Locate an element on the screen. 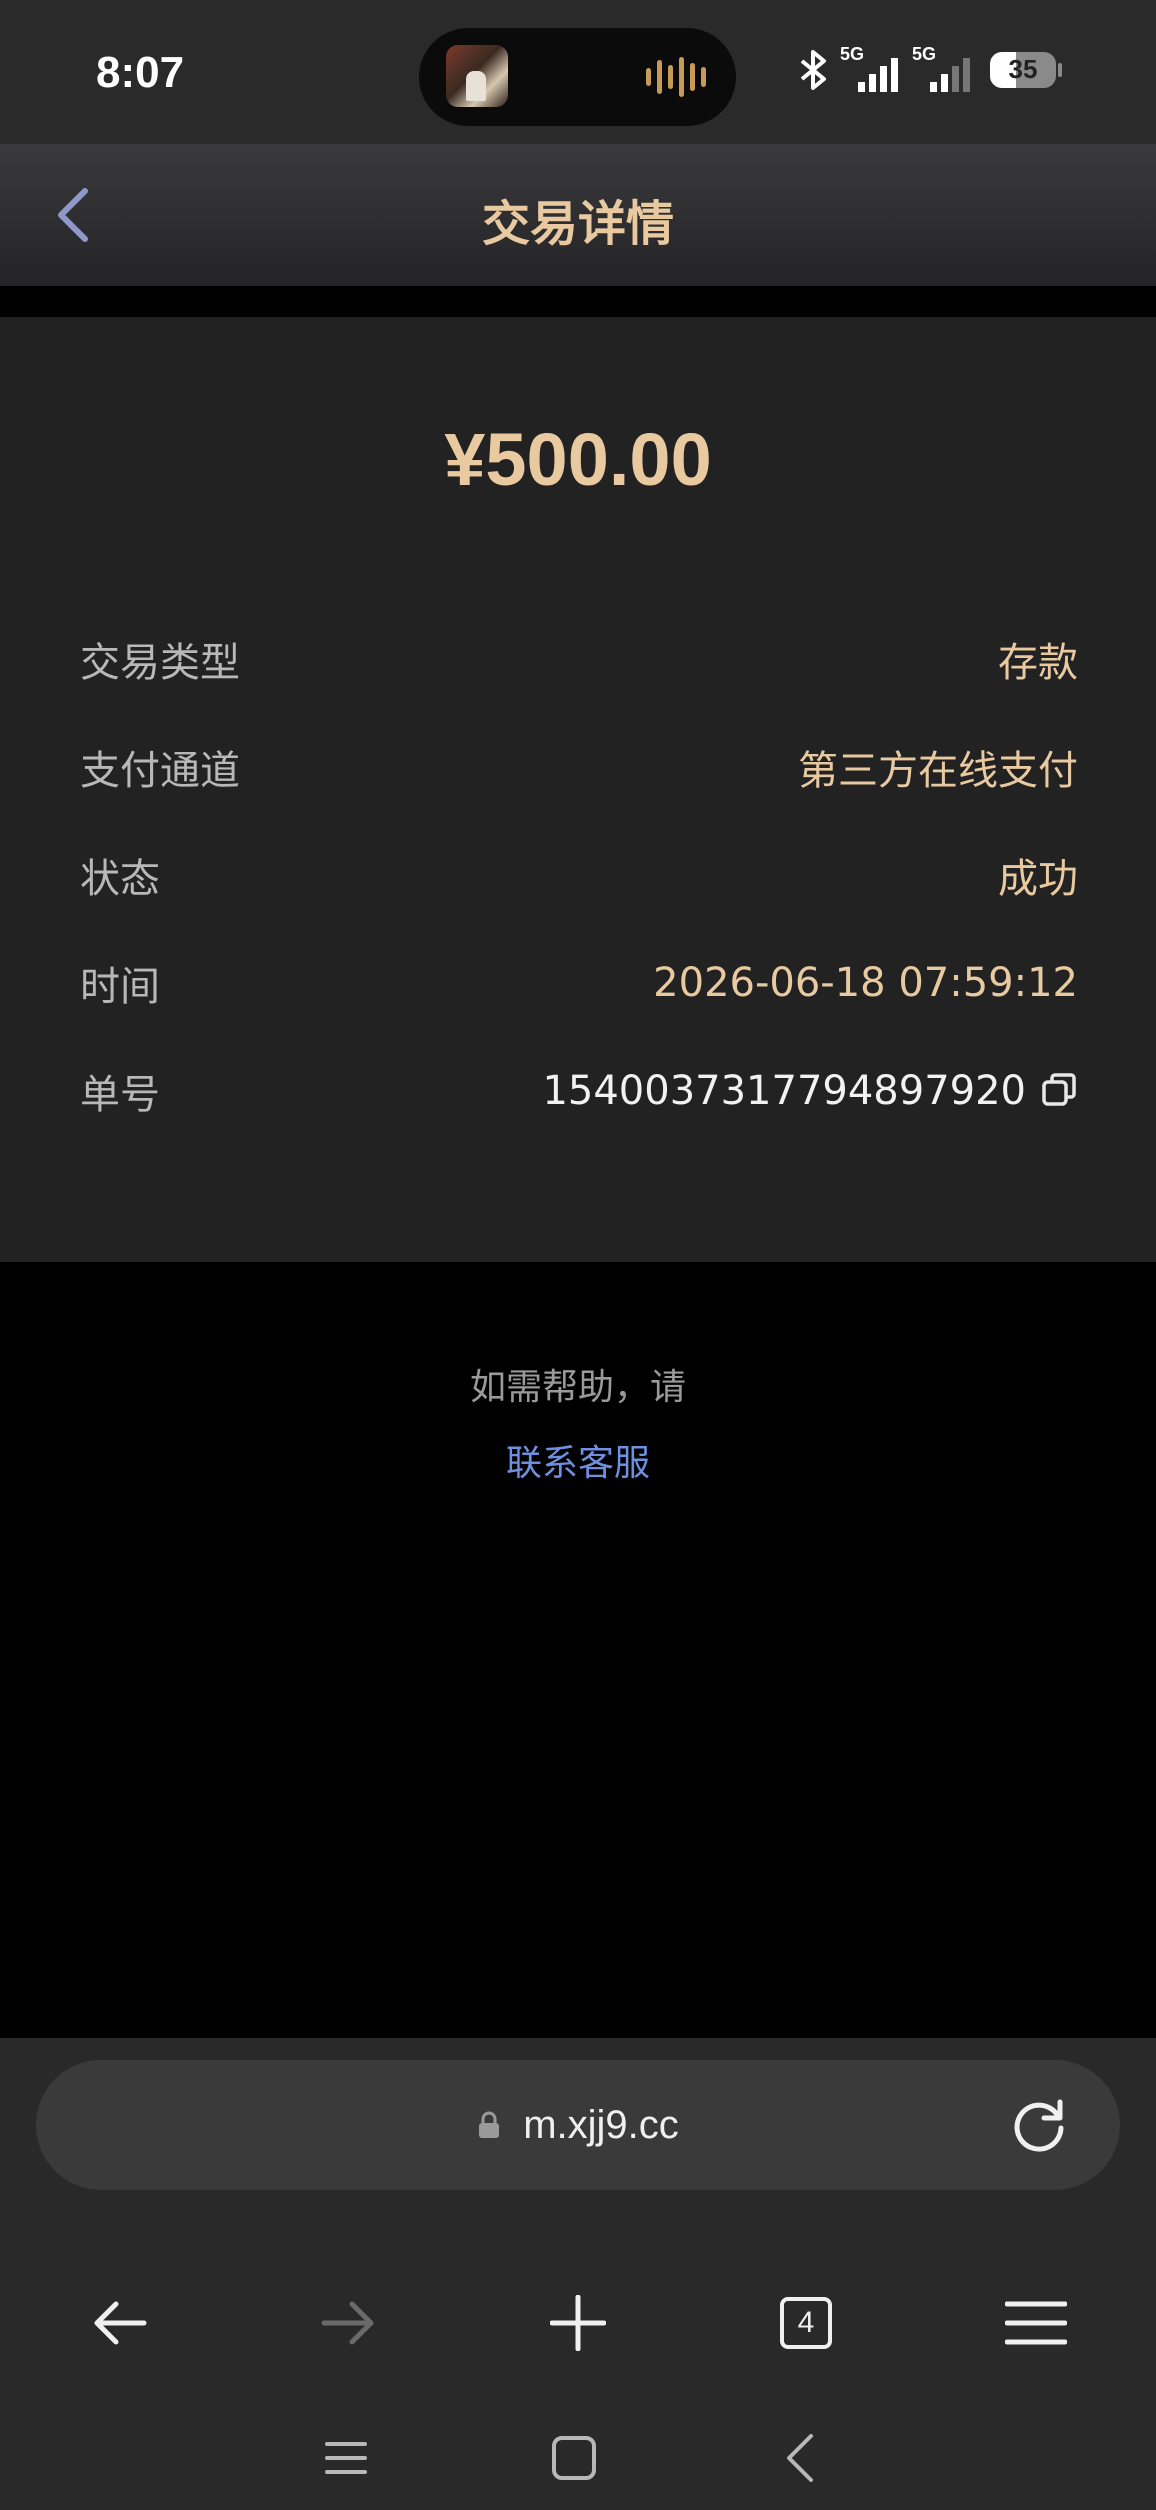  media-thumbnail is located at coordinates (477, 76).